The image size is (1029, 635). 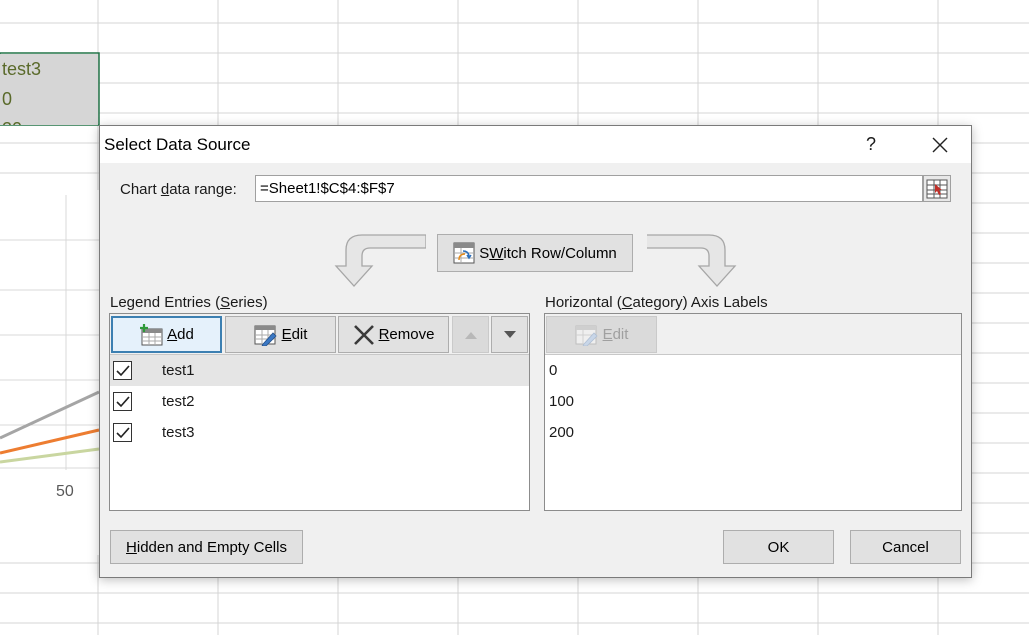 What do you see at coordinates (178, 401) in the screenshot?
I see `series-label: test2` at bounding box center [178, 401].